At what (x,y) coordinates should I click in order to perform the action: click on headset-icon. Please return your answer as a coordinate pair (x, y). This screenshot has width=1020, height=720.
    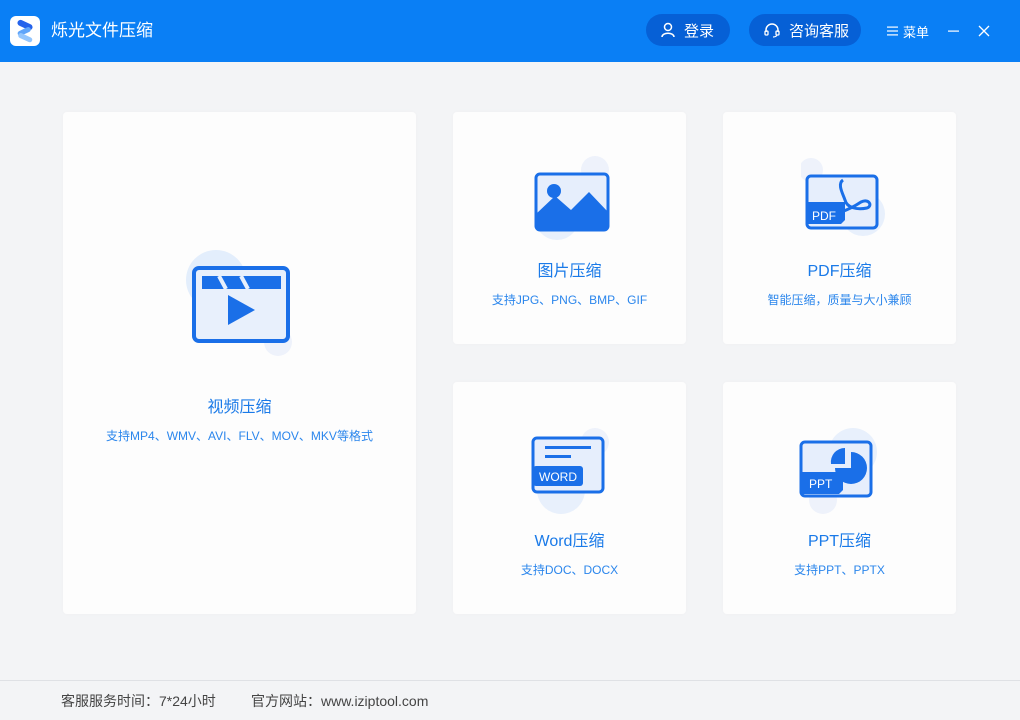
    Looking at the image, I should click on (772, 30).